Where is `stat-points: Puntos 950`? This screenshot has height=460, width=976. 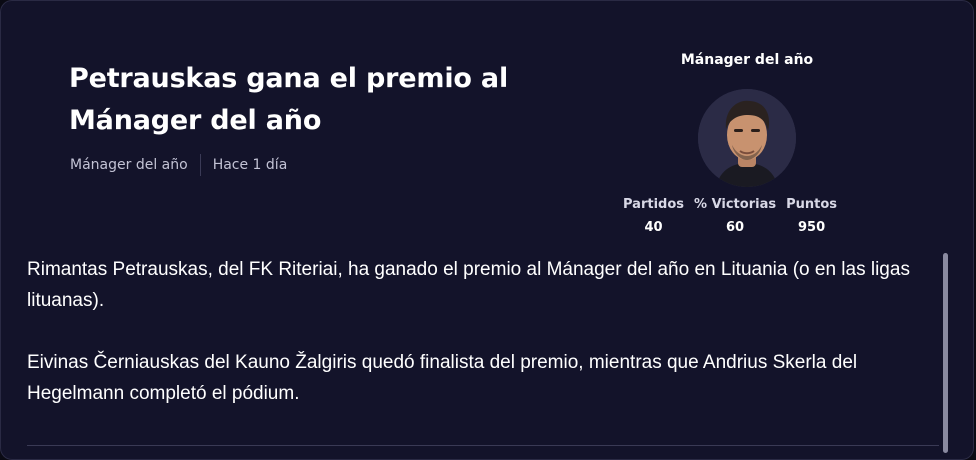 stat-points: Puntos 950 is located at coordinates (811, 216).